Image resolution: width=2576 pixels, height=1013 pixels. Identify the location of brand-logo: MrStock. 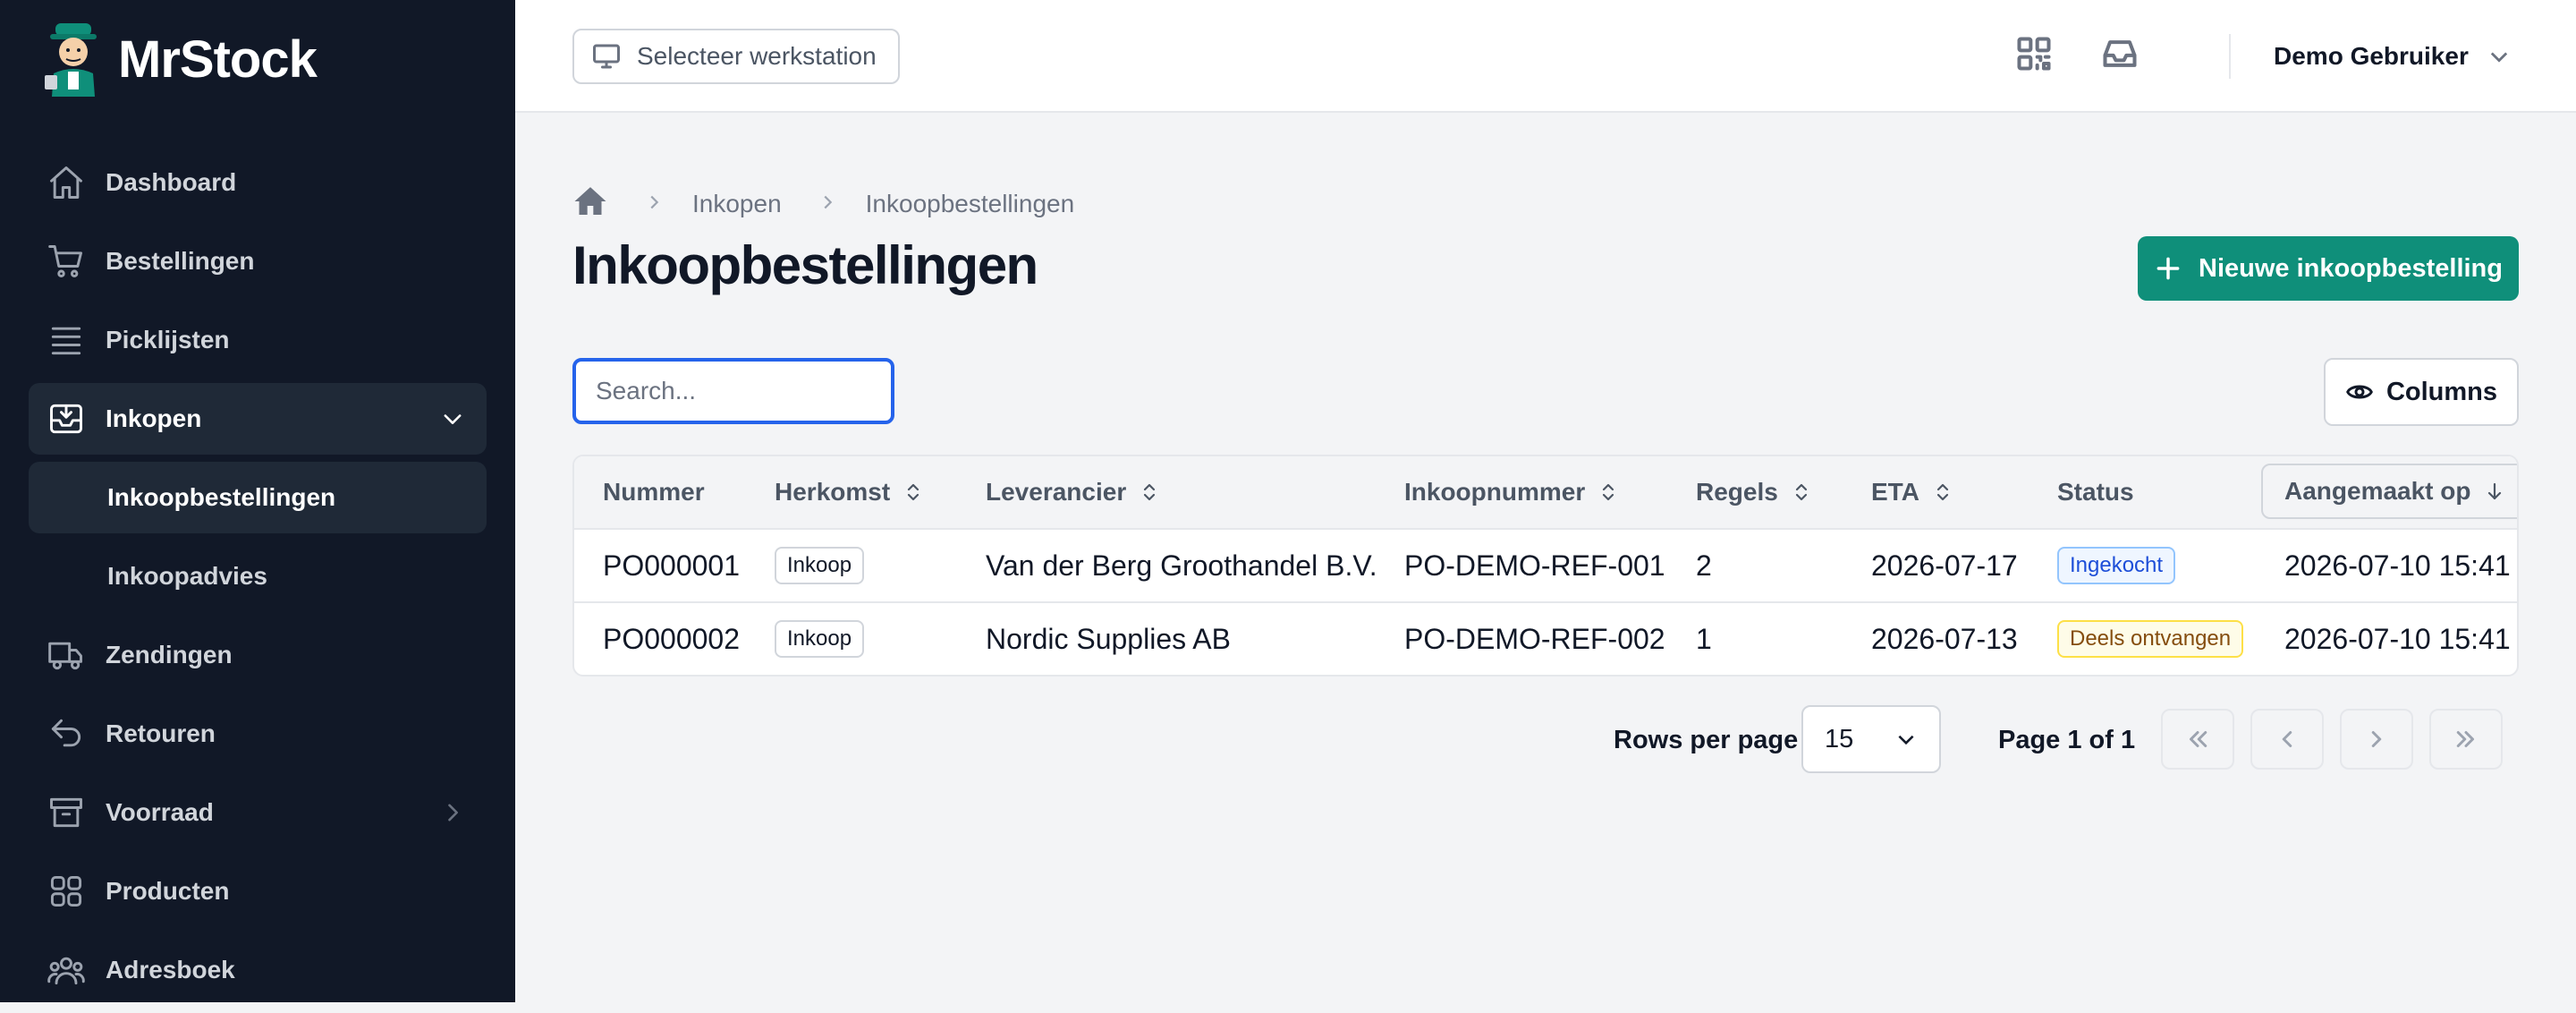
(179, 59).